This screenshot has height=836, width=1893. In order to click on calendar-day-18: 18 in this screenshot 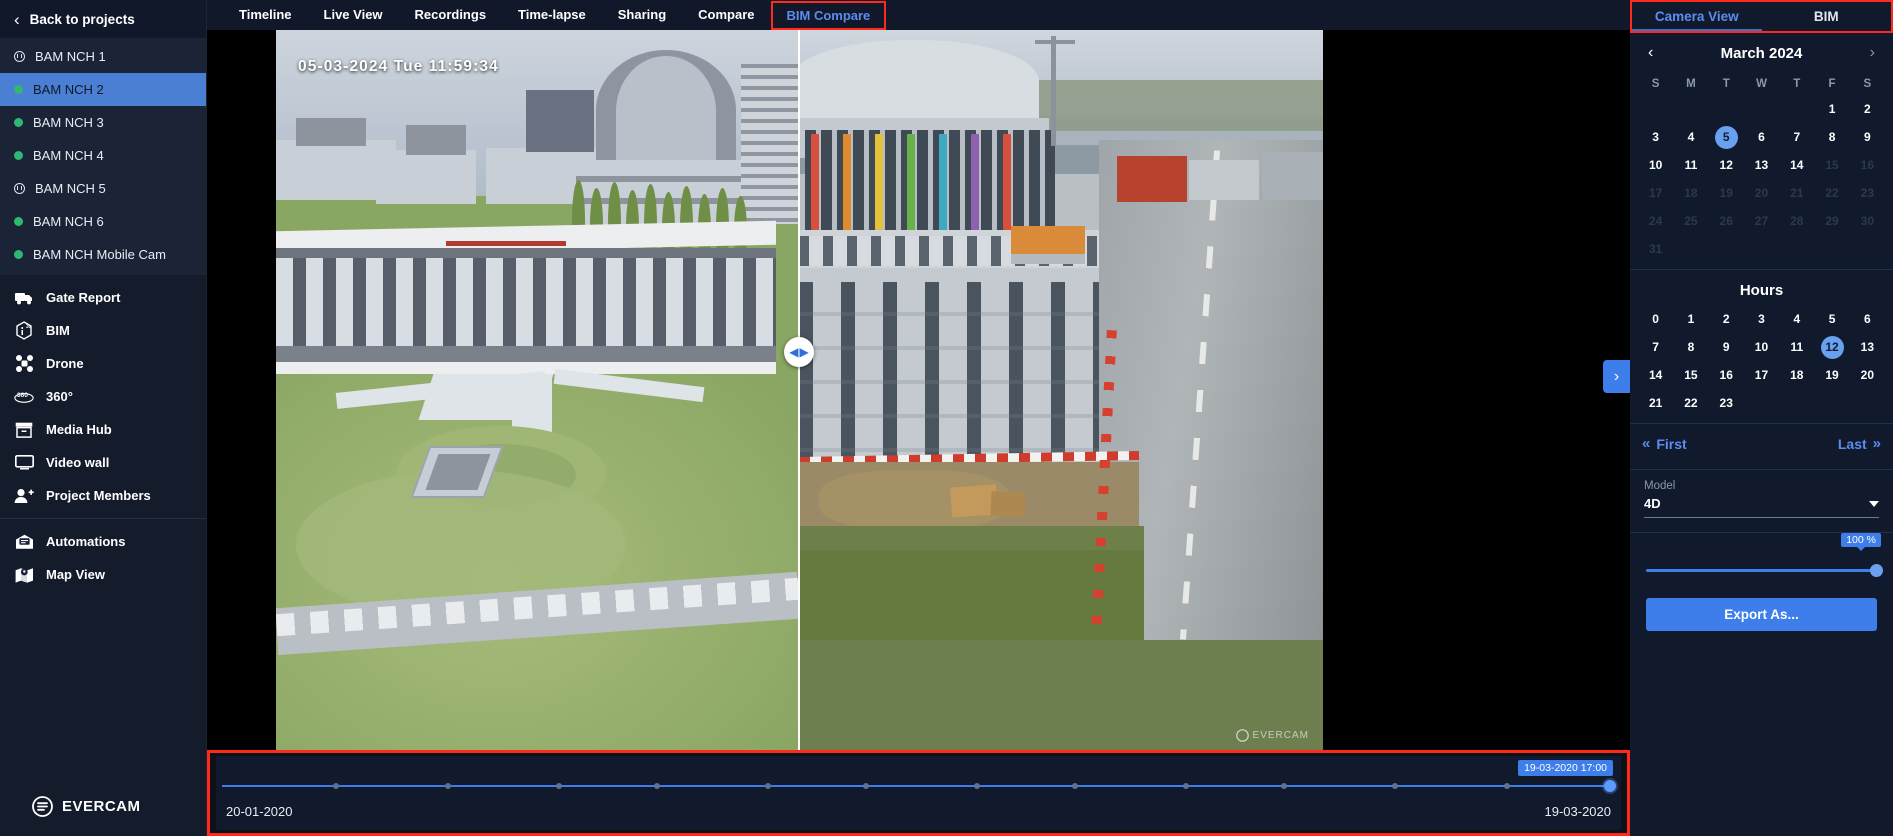, I will do `click(1690, 193)`.